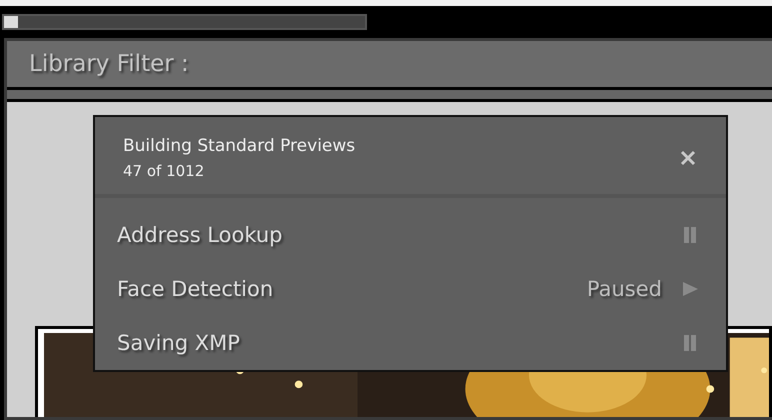 The width and height of the screenshot is (772, 420). What do you see at coordinates (109, 64) in the screenshot?
I see `filter-title: Library Filter :` at bounding box center [109, 64].